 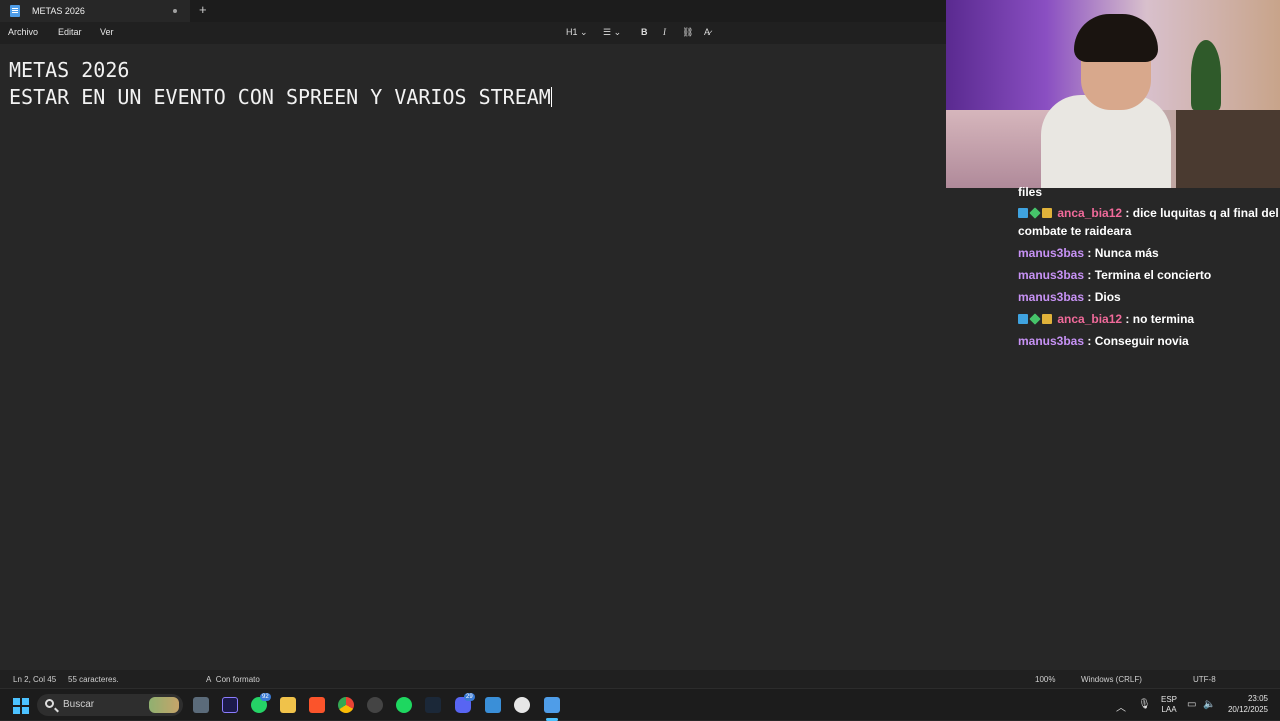 I want to click on chat-text: : Termina el concierto, so click(x=1149, y=275).